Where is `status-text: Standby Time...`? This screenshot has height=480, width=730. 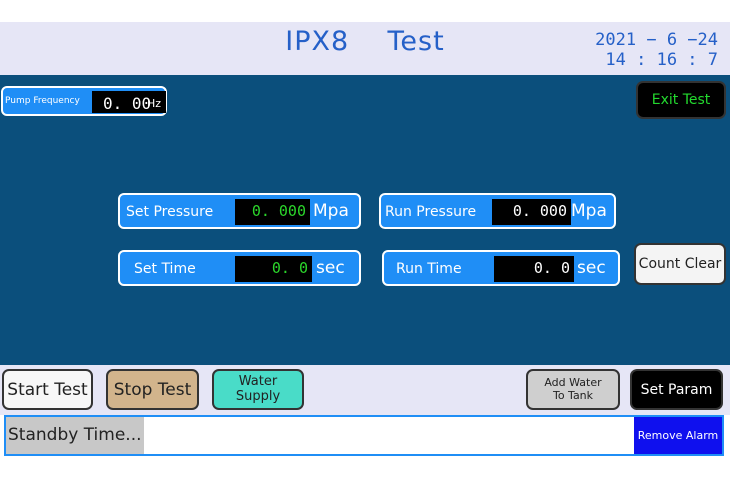
status-text: Standby Time... is located at coordinates (75, 435).